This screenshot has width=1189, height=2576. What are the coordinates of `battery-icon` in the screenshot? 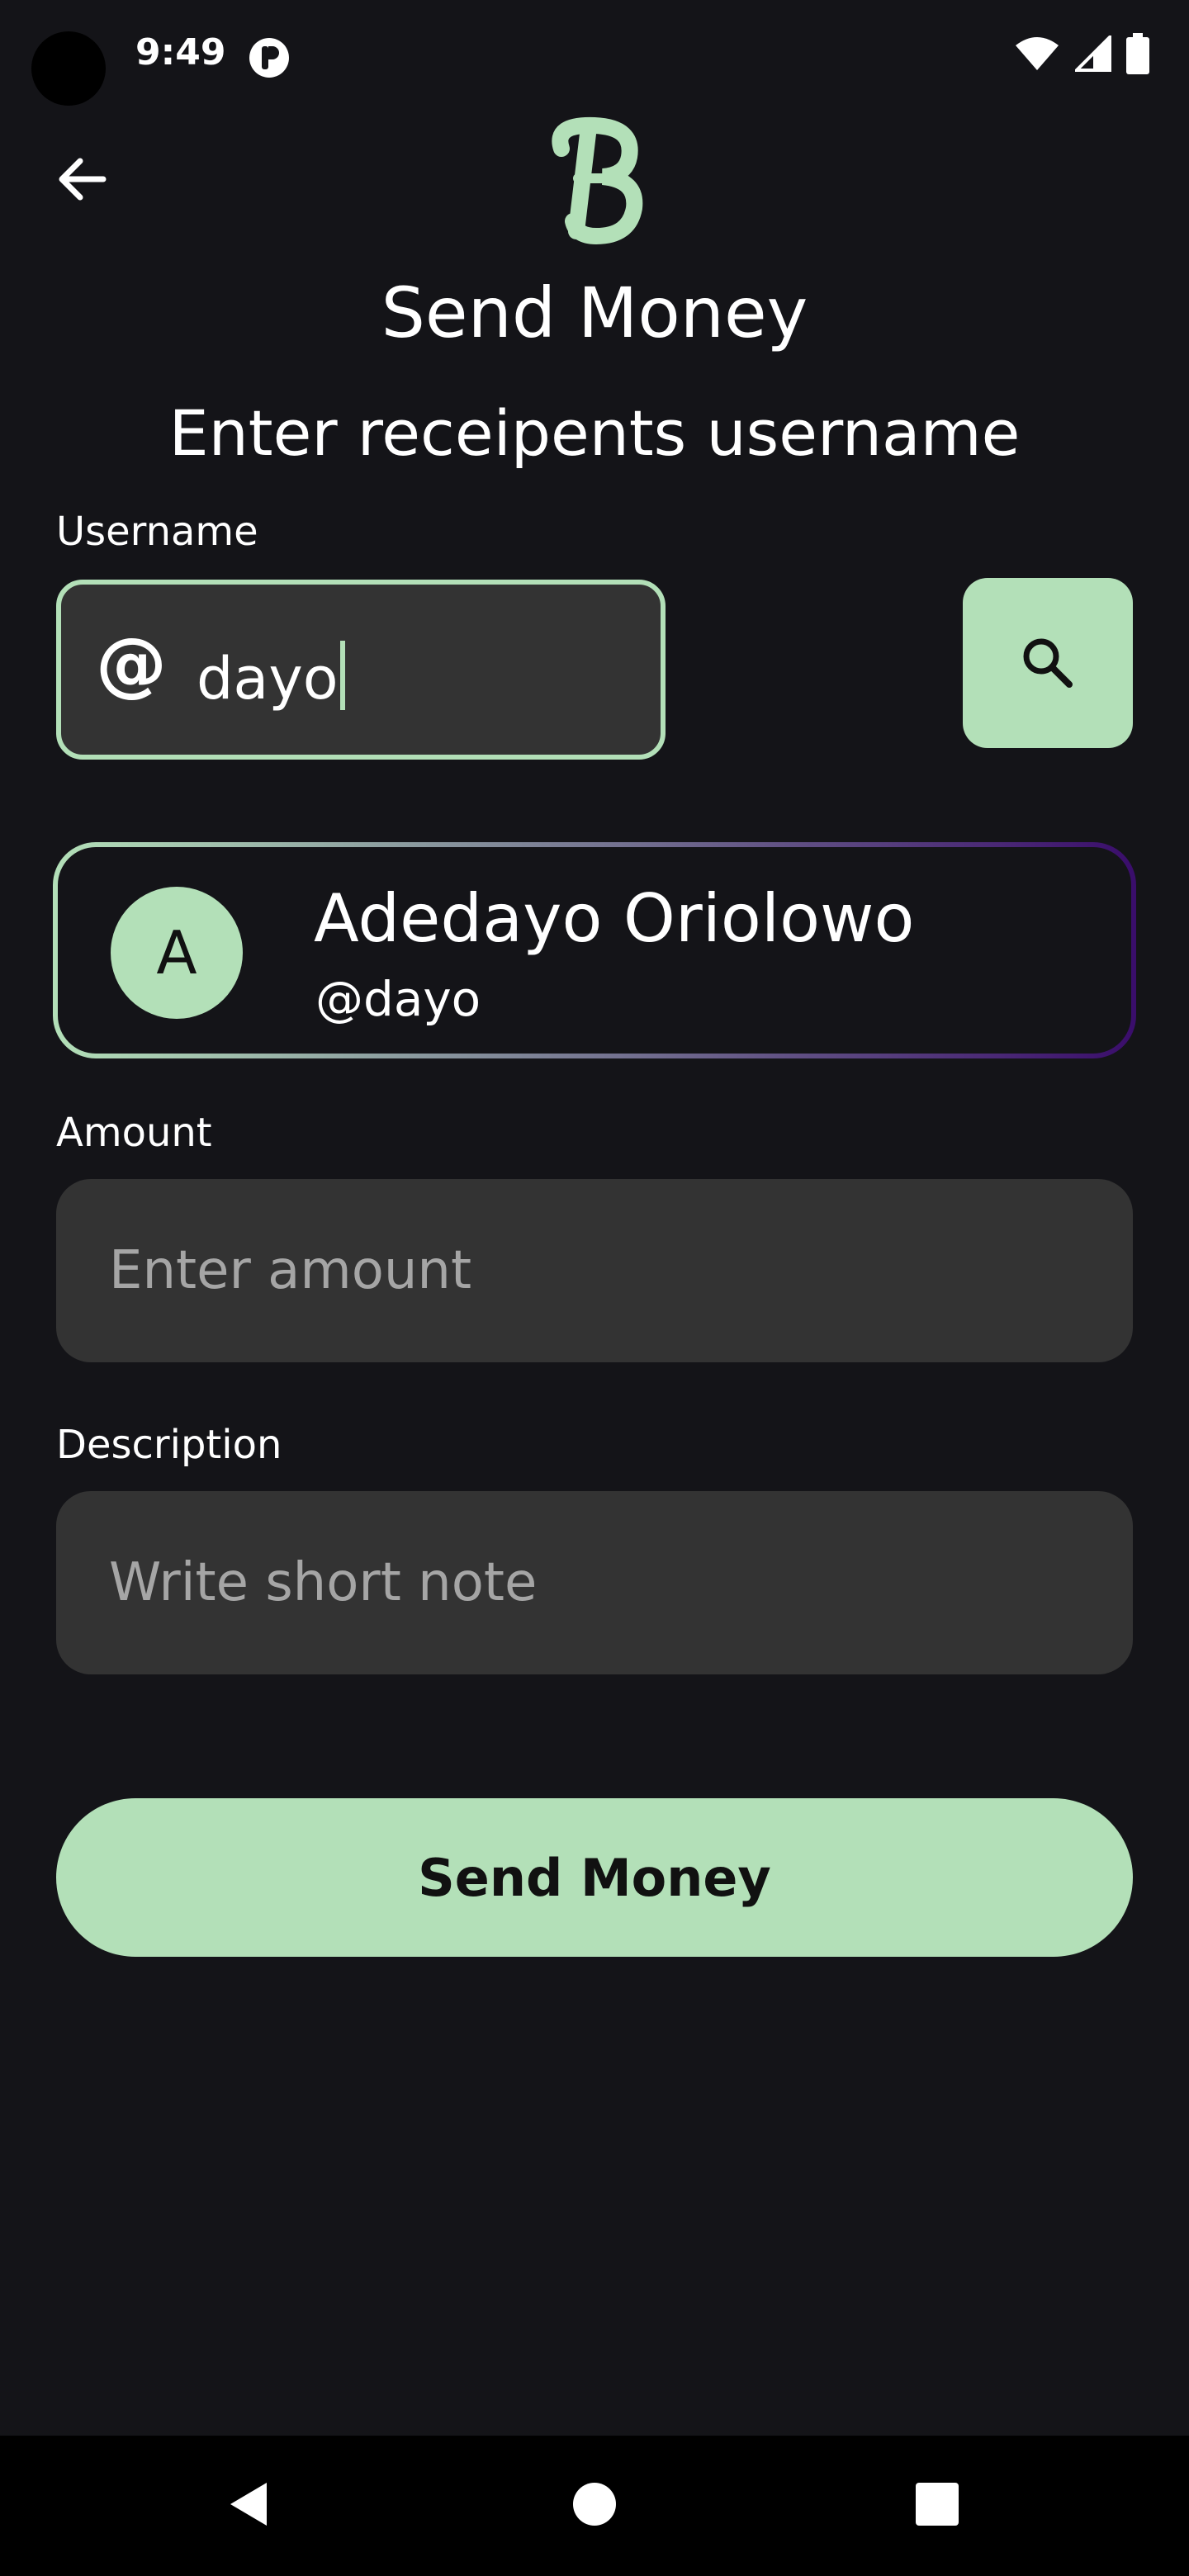 It's located at (1137, 53).